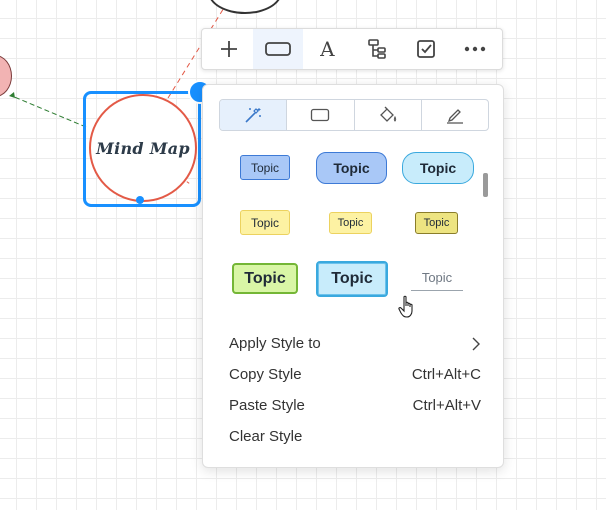  Describe the element at coordinates (350, 223) in the screenshot. I see `topic-style-5: Topic` at that location.